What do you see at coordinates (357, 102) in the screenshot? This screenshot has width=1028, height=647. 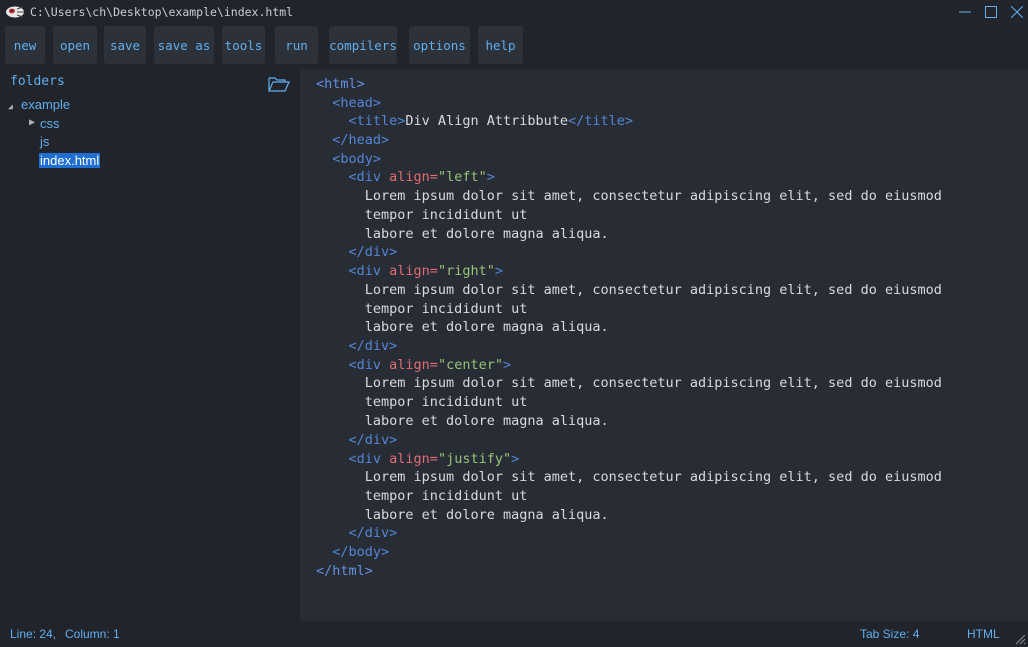 I see `code-line: <head>` at bounding box center [357, 102].